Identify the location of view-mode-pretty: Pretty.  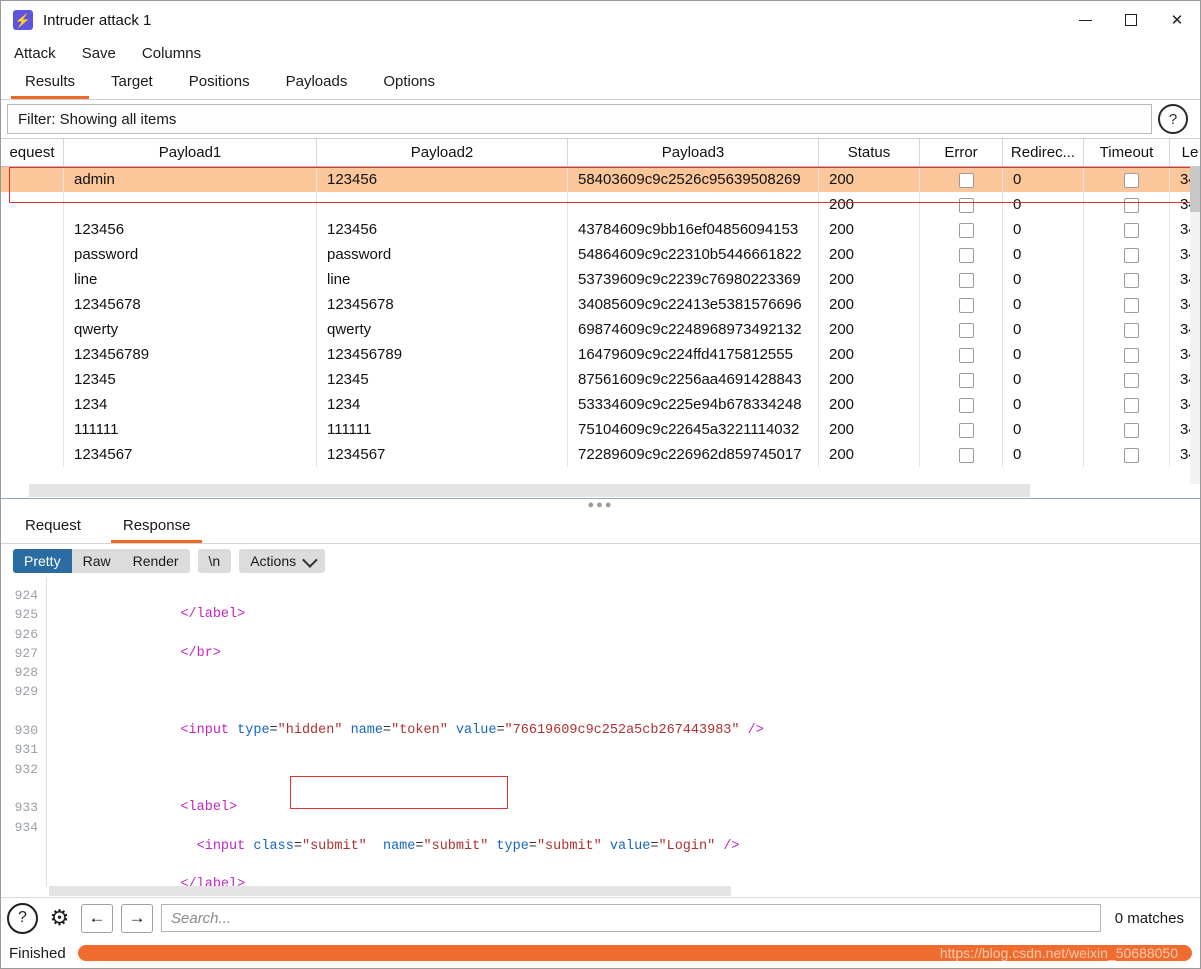
(42, 561).